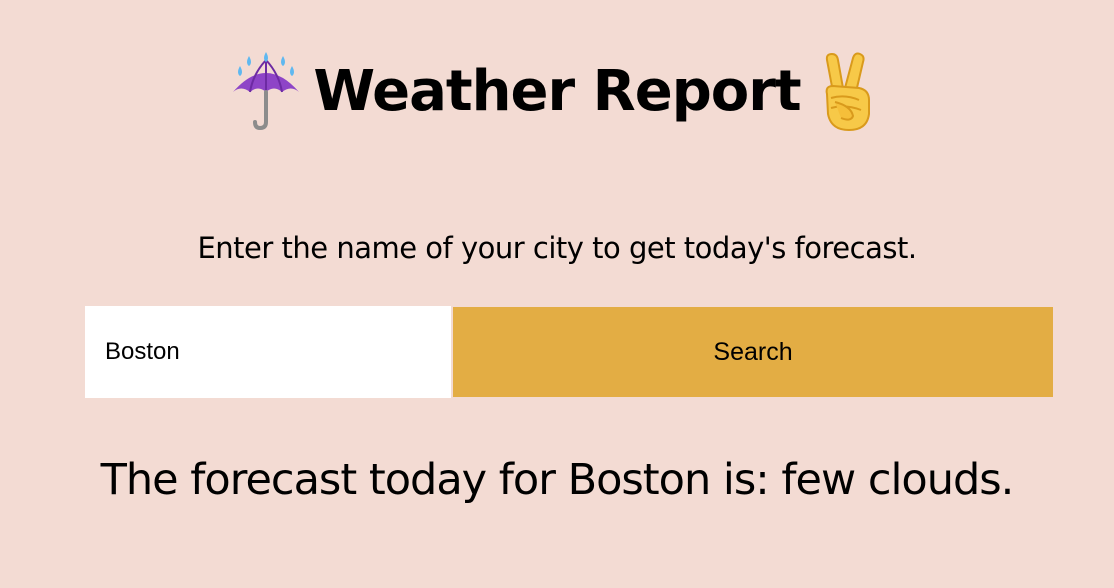 This screenshot has width=1114, height=588. Describe the element at coordinates (848, 92) in the screenshot. I see `victory-hand-icon` at that location.